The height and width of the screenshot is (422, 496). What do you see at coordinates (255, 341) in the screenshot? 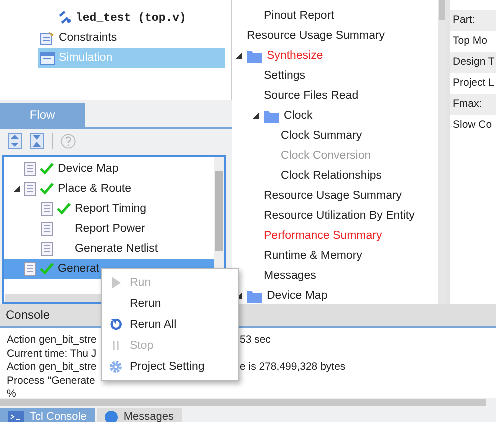
I see `console-line: 53 sec` at bounding box center [255, 341].